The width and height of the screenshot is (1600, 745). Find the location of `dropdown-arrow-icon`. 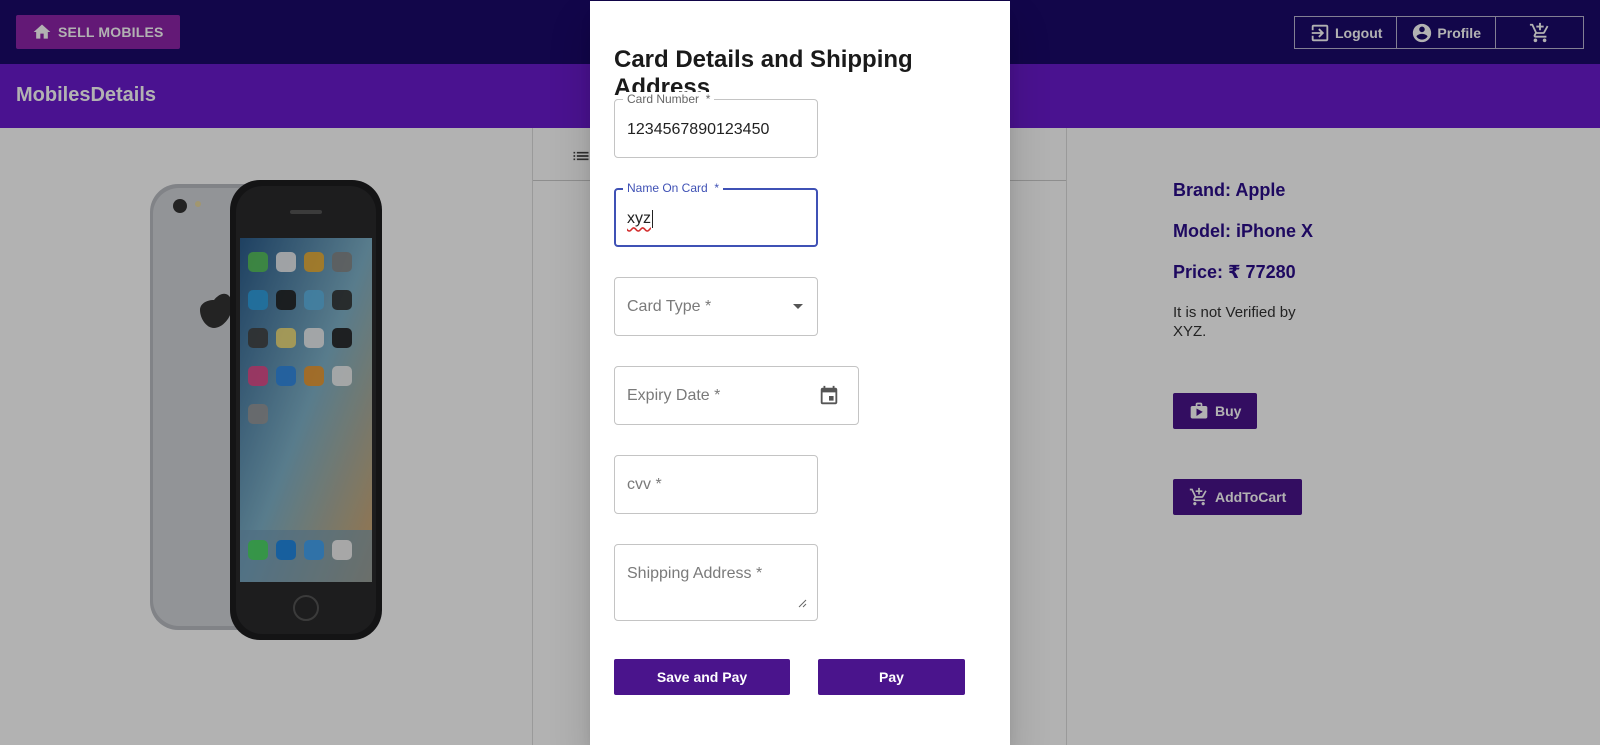

dropdown-arrow-icon is located at coordinates (798, 306).